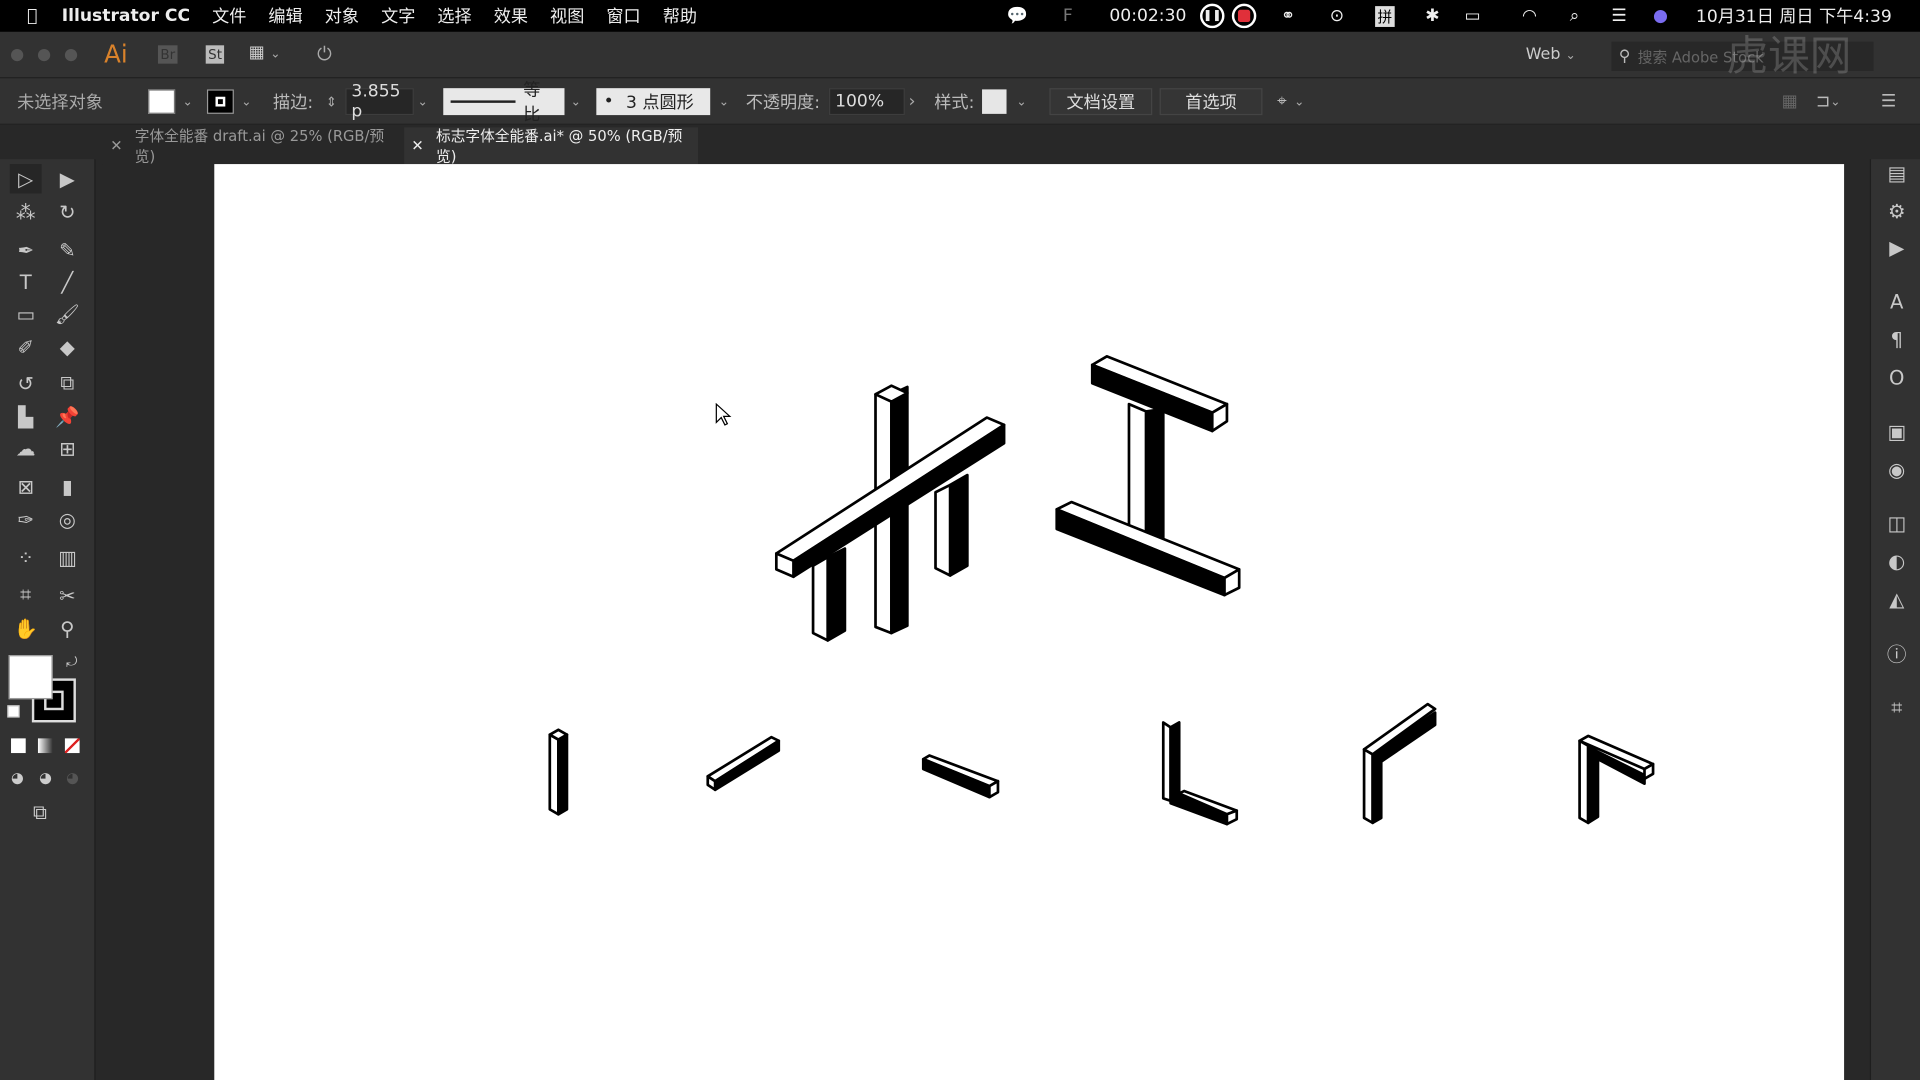 Image resolution: width=1920 pixels, height=1080 pixels. I want to click on menu-object: 对象, so click(342, 16).